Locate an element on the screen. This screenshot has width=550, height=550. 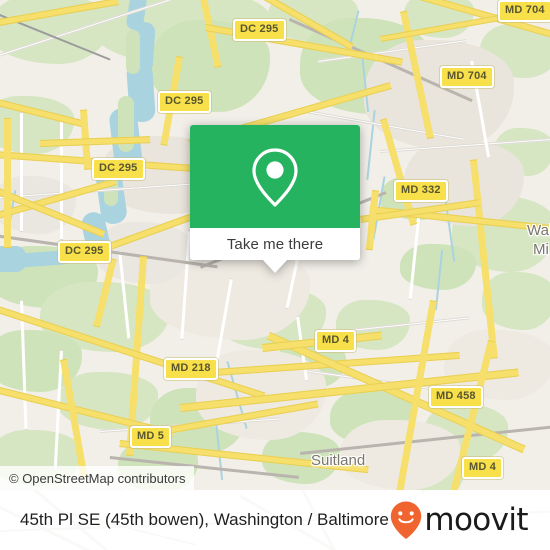
callout-icon-area is located at coordinates (275, 176).